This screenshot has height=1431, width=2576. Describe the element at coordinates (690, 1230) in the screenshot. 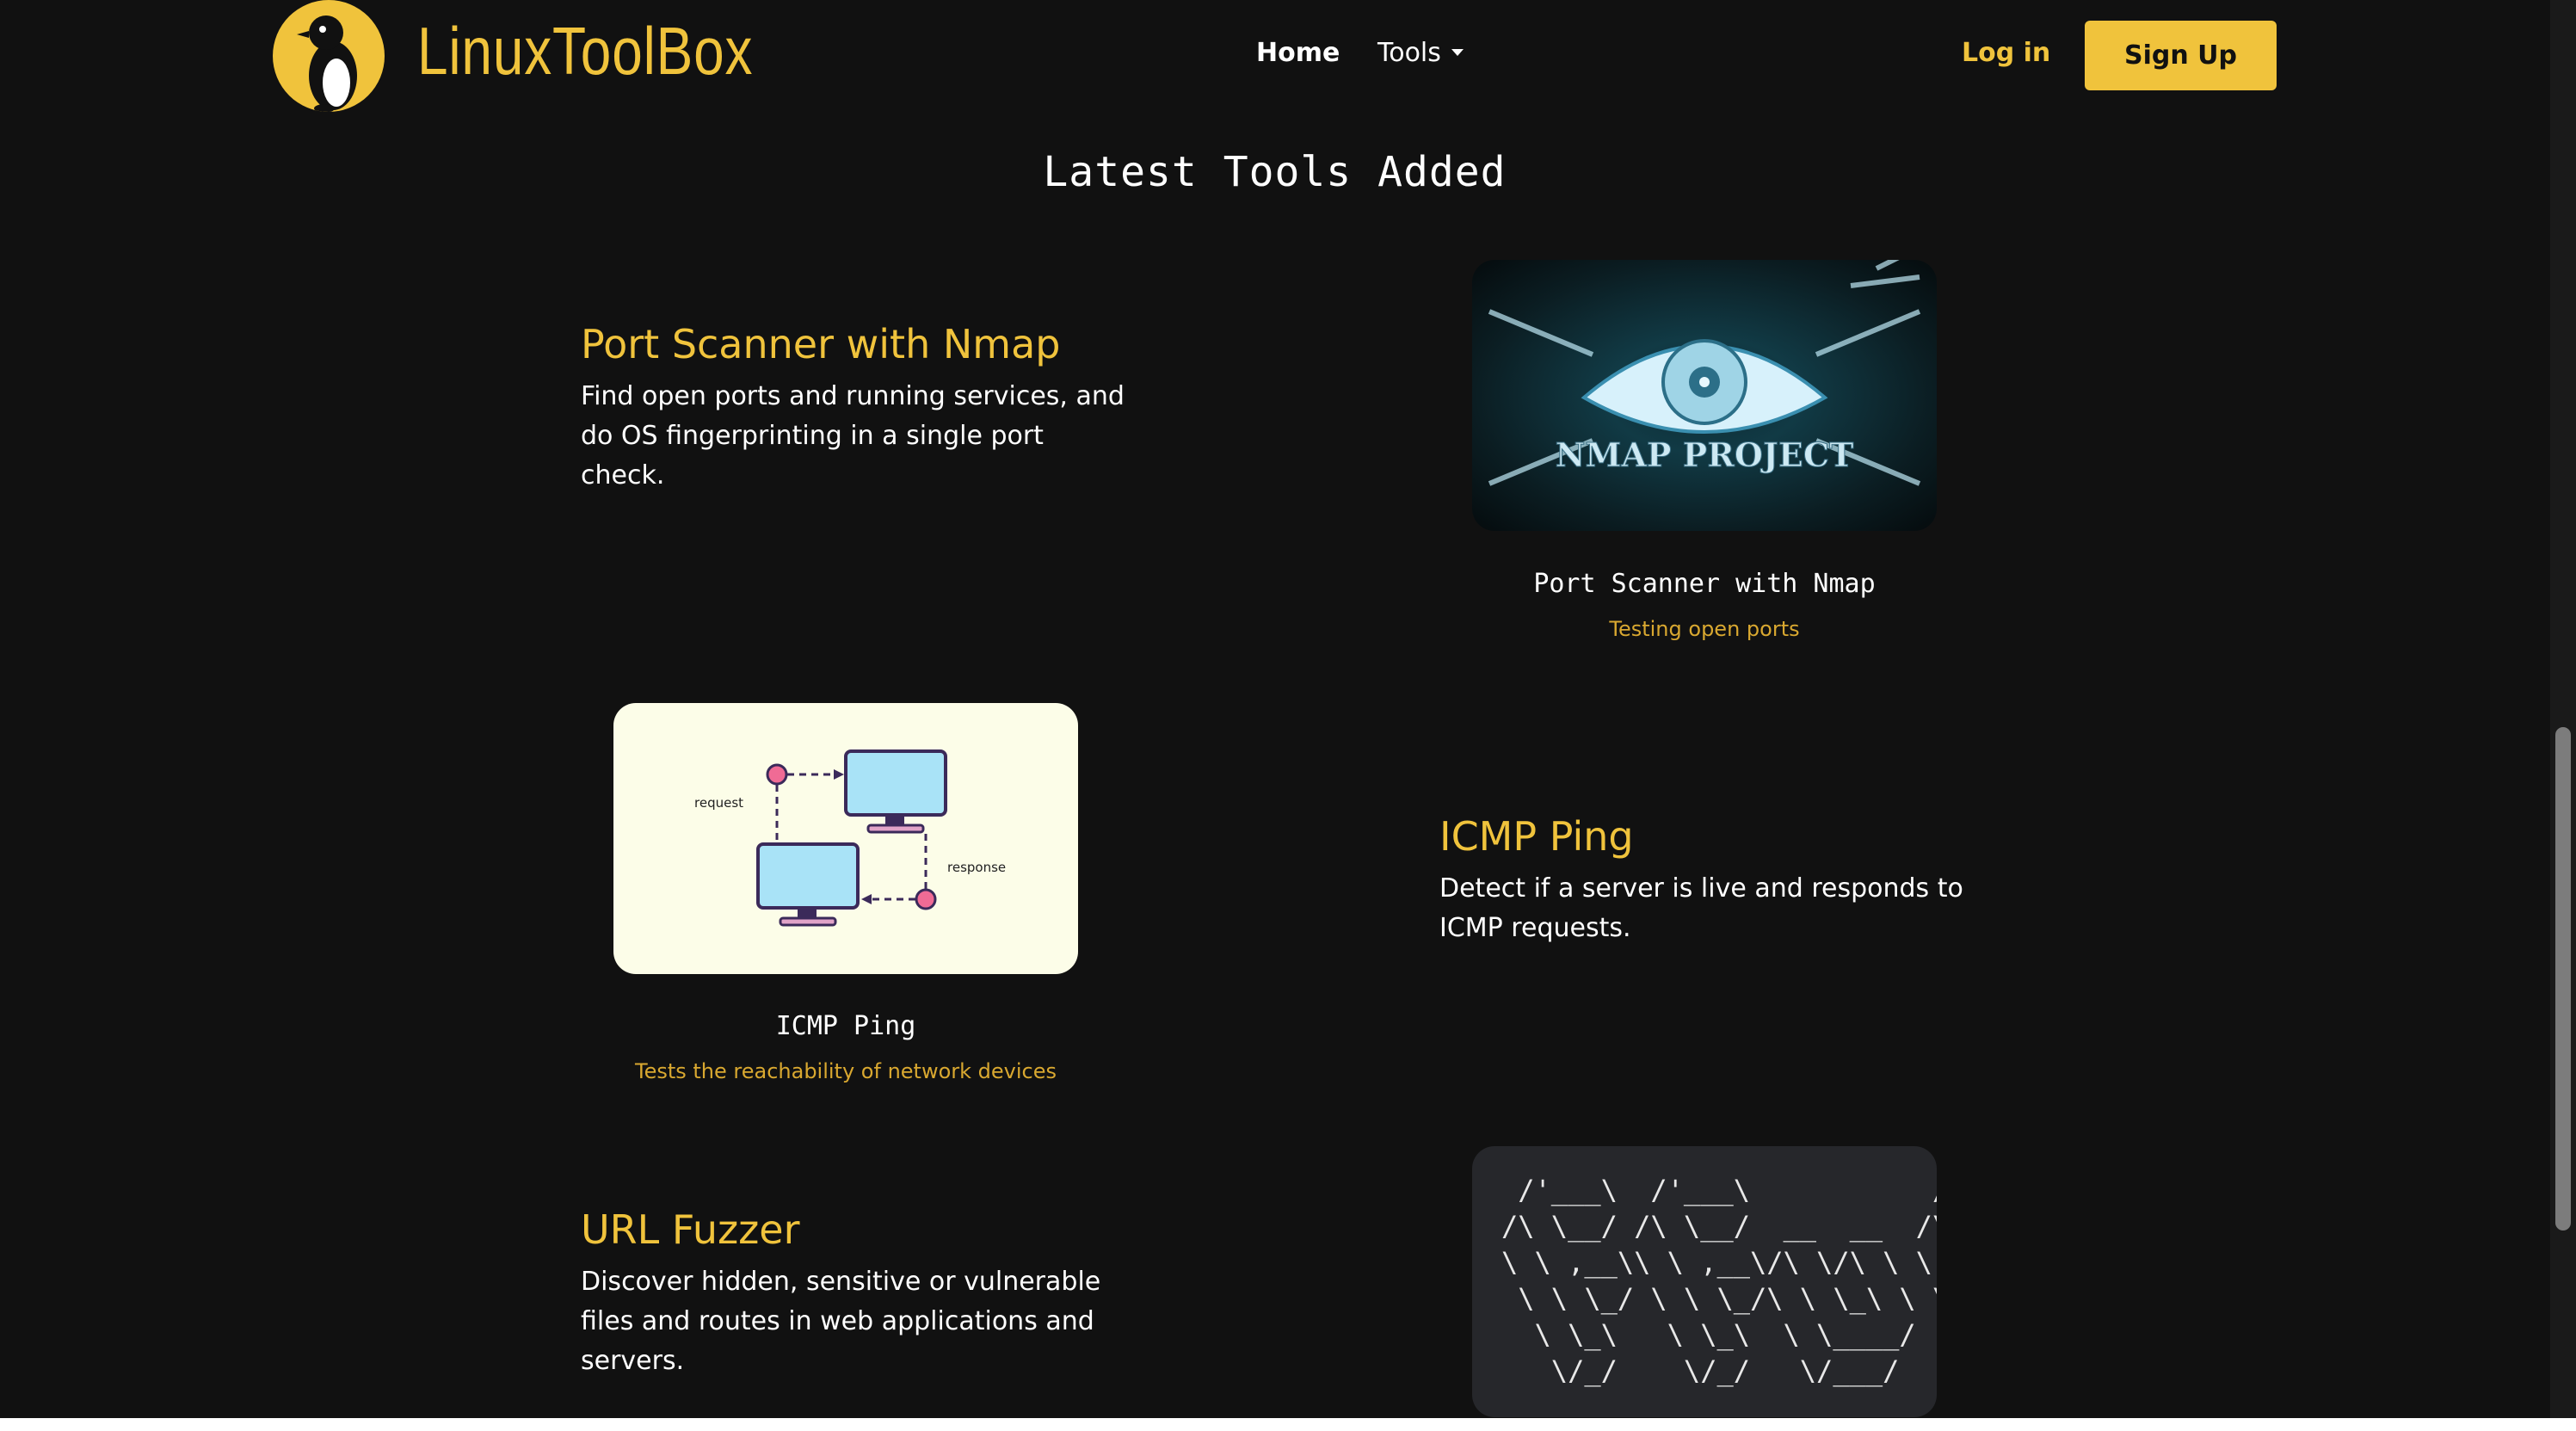

I see `tool-title-url-fuzzer: URL Fuzzer` at that location.